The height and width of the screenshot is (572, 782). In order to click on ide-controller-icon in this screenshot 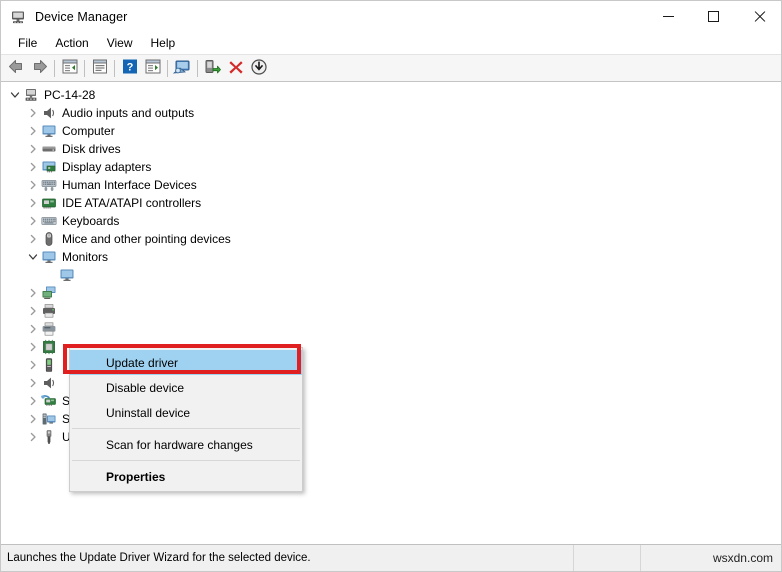, I will do `click(49, 203)`.